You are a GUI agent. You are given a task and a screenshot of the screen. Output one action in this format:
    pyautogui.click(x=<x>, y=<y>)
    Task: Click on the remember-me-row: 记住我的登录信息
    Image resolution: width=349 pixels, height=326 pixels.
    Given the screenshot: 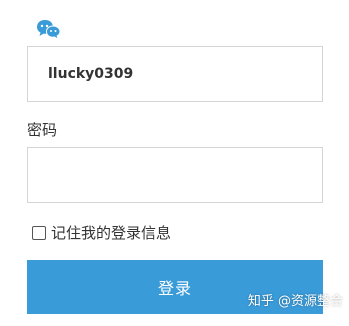 What is the action you would take?
    pyautogui.click(x=101, y=233)
    